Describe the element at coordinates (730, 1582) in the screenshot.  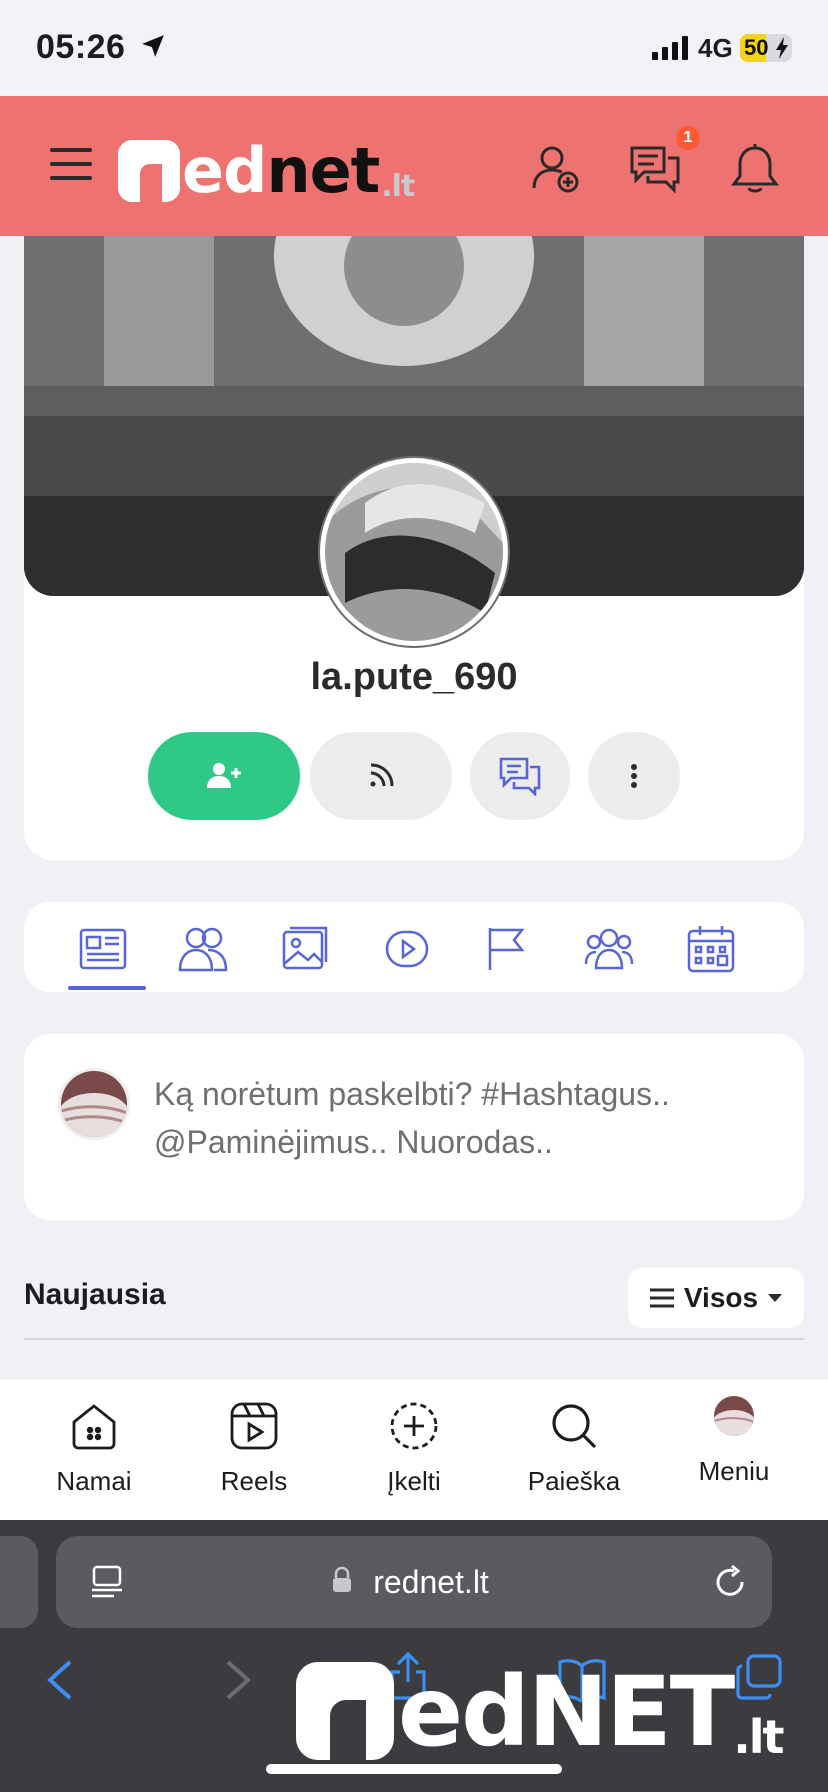
I see `reload-icon` at that location.